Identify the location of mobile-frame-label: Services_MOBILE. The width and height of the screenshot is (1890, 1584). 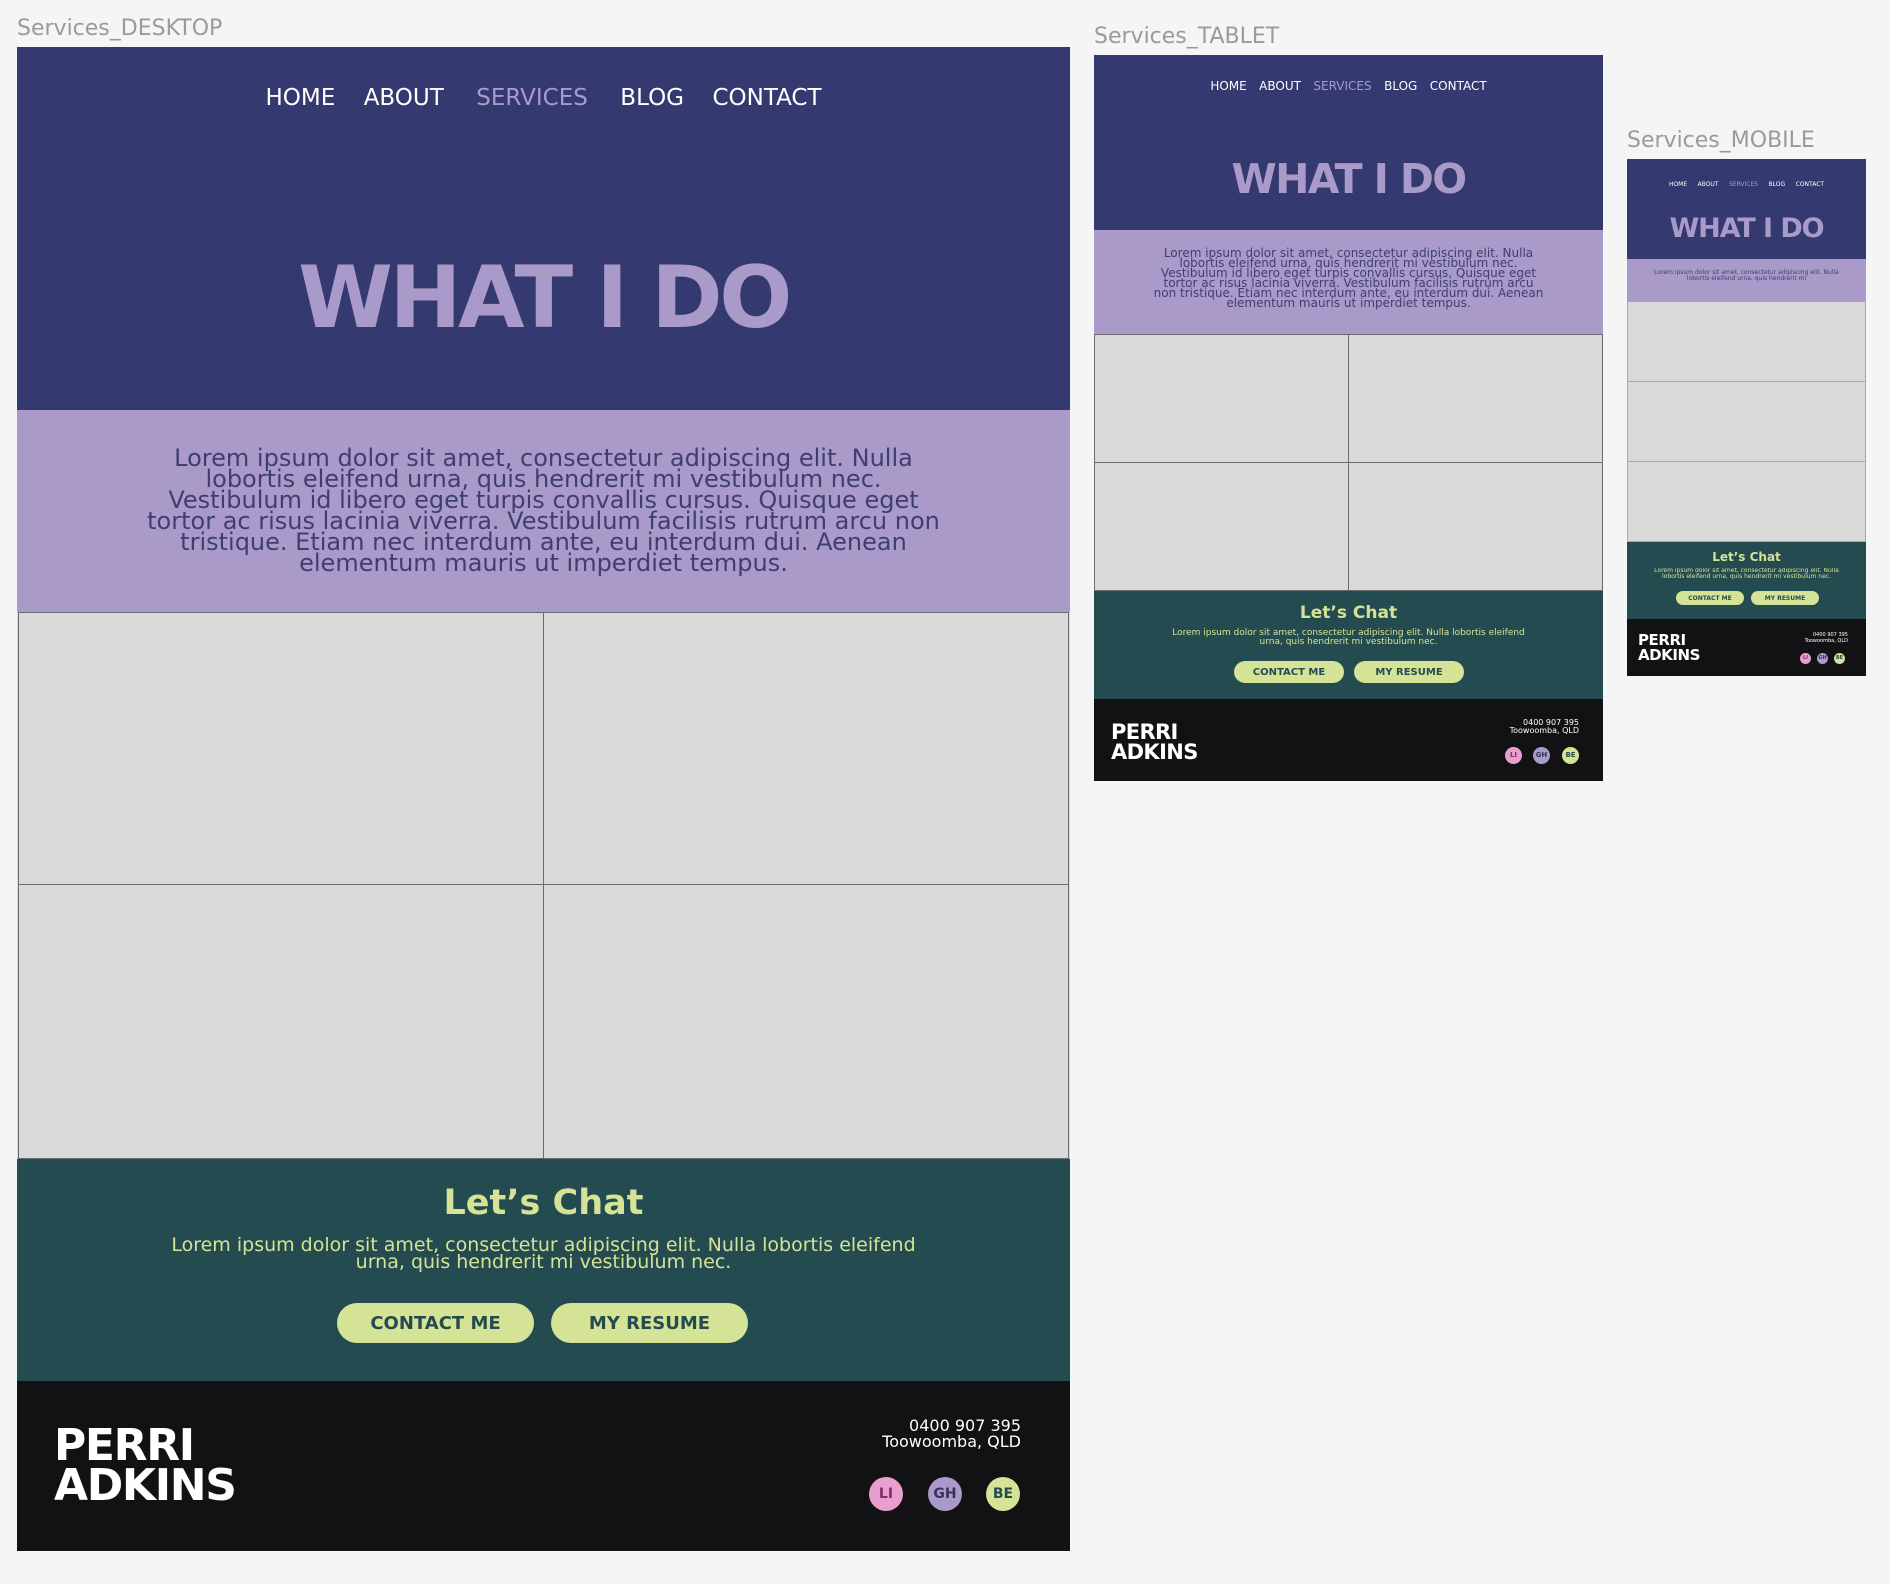
(1721, 140).